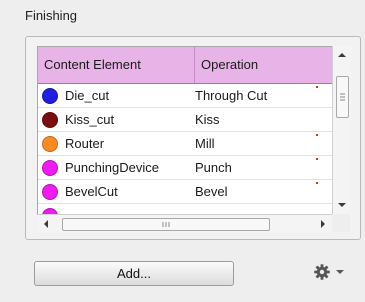  What do you see at coordinates (185, 192) in the screenshot?
I see `table-row: BevelCut Bevel` at bounding box center [185, 192].